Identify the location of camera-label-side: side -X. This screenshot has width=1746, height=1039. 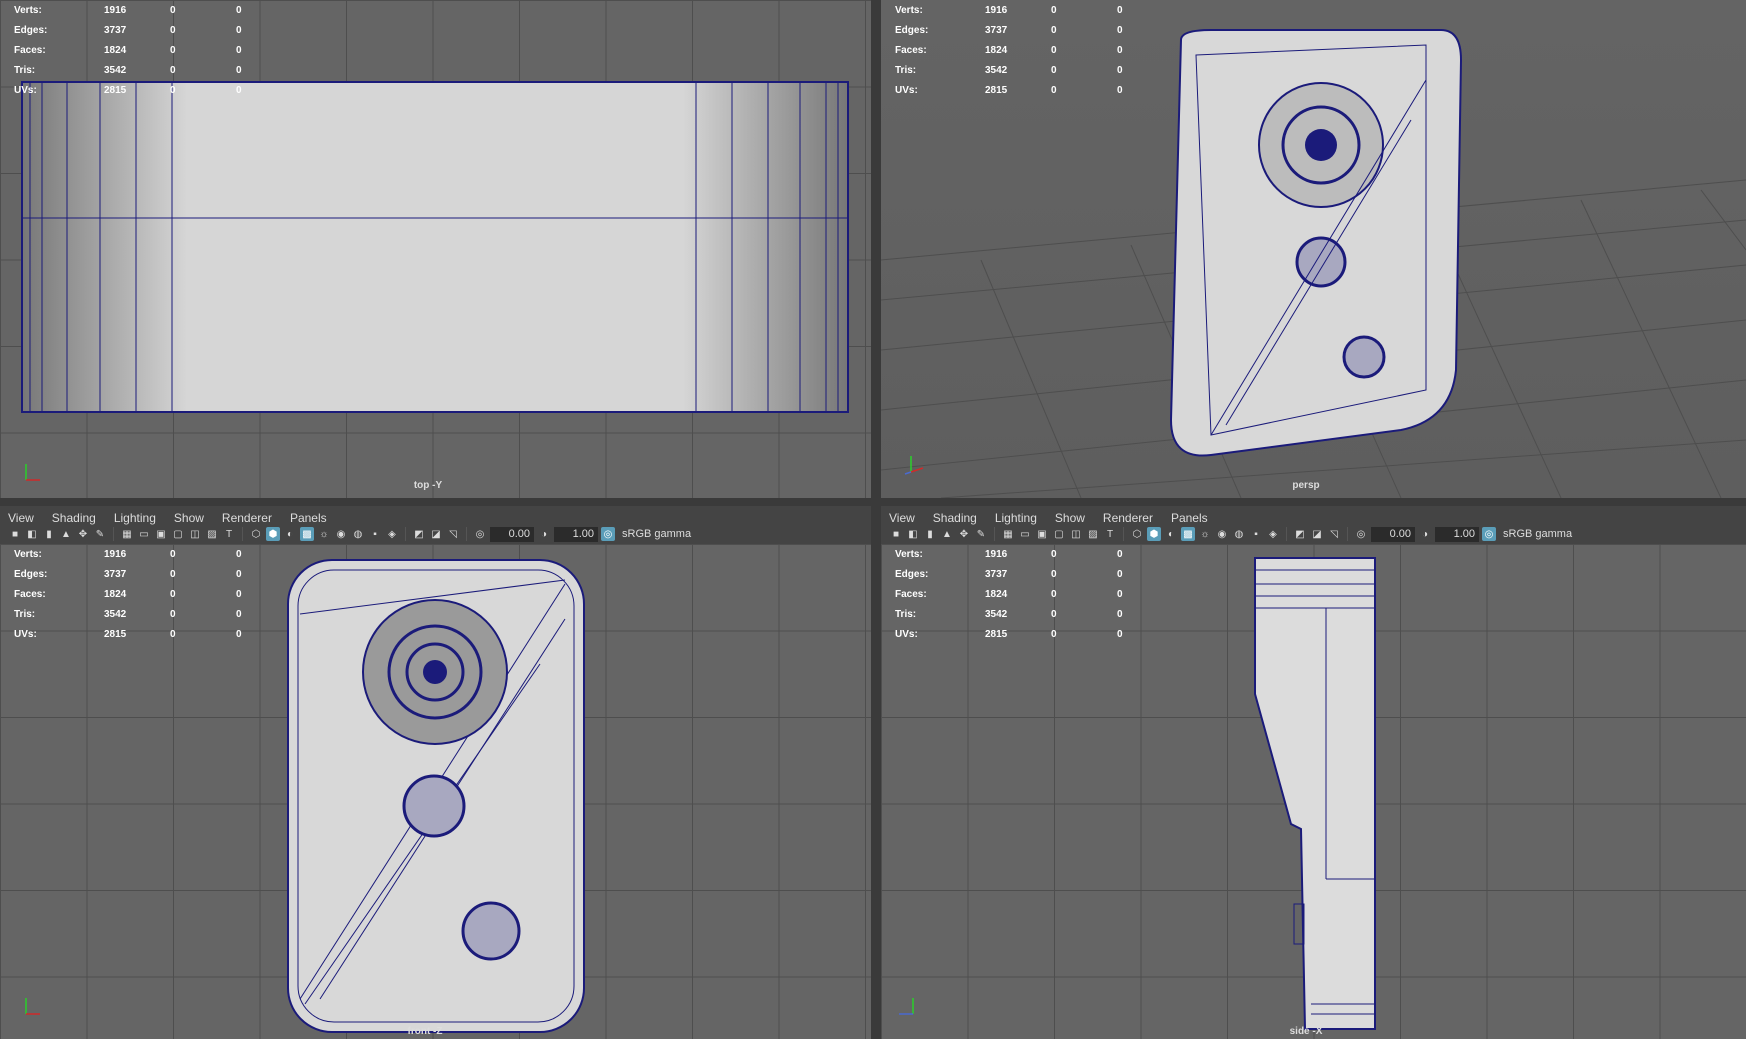
(1306, 1031).